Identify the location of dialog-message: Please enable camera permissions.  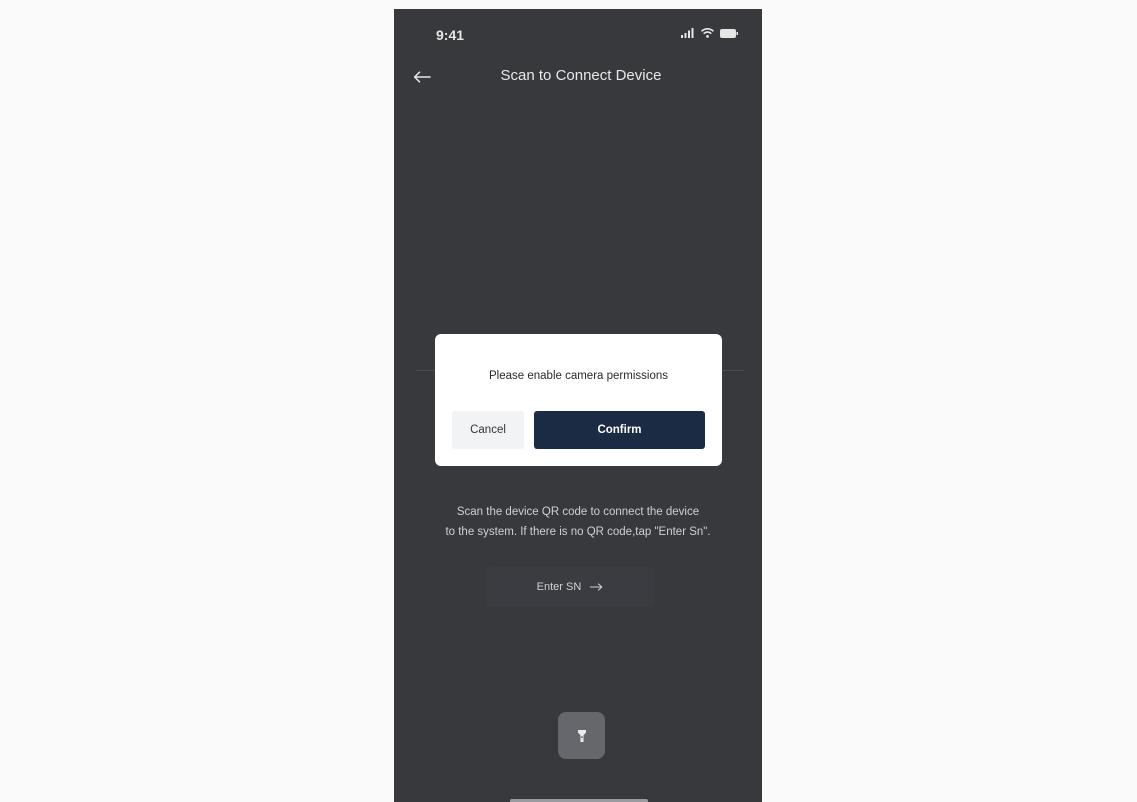
(578, 376).